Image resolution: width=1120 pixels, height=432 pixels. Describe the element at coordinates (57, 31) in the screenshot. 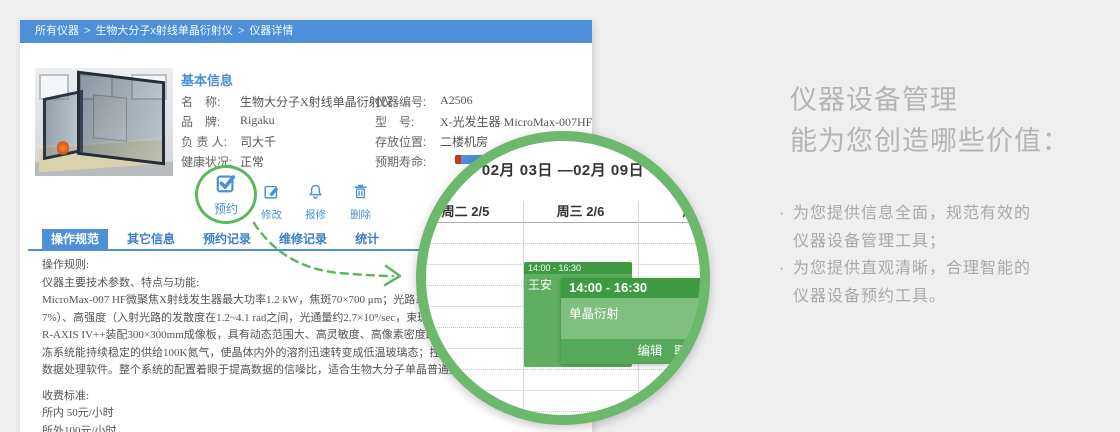

I see `breadcrumb-item-all-instruments: 所有仪器` at that location.